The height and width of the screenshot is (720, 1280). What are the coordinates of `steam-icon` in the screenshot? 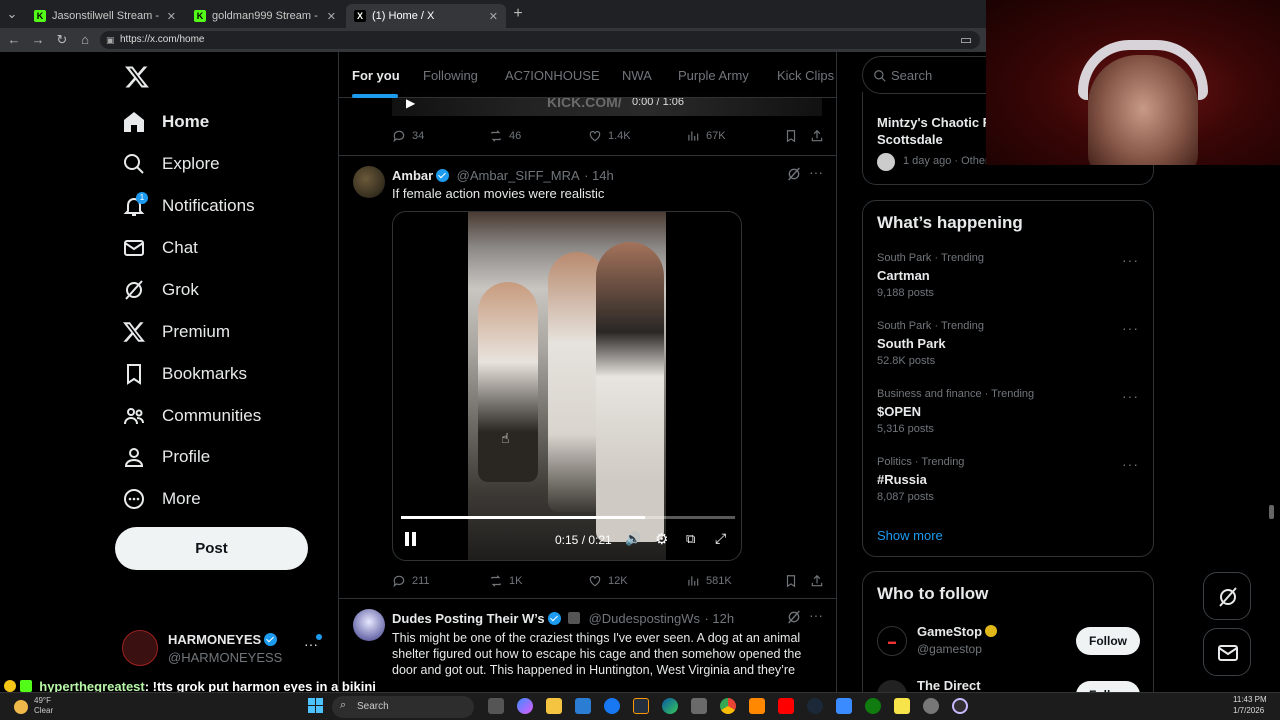 It's located at (815, 706).